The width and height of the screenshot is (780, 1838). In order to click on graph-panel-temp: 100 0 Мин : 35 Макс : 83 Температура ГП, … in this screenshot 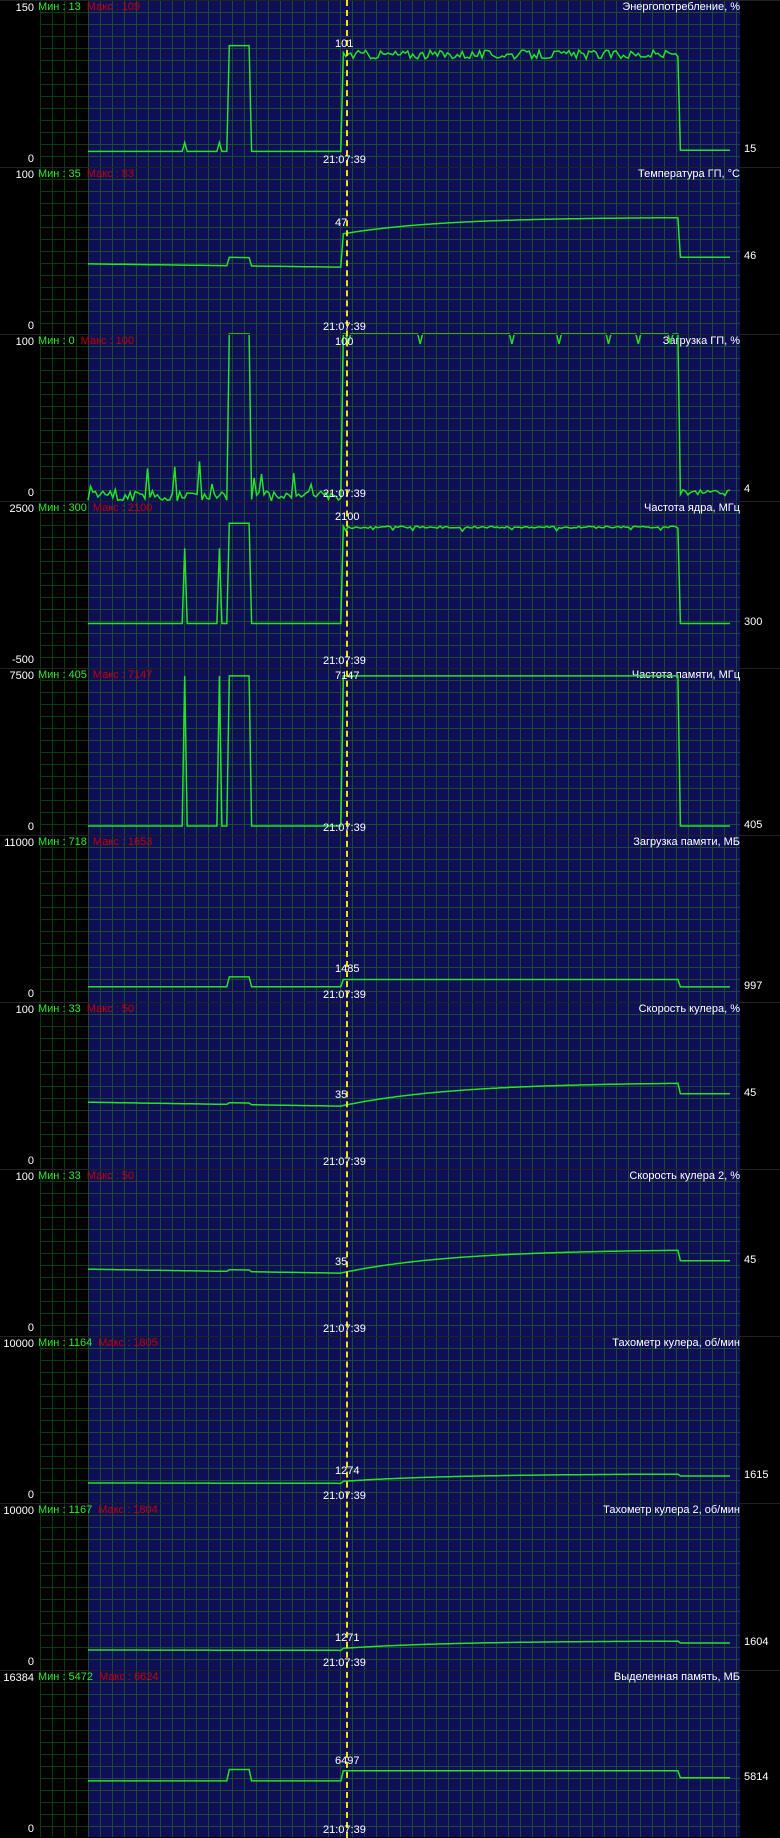, I will do `click(390, 250)`.